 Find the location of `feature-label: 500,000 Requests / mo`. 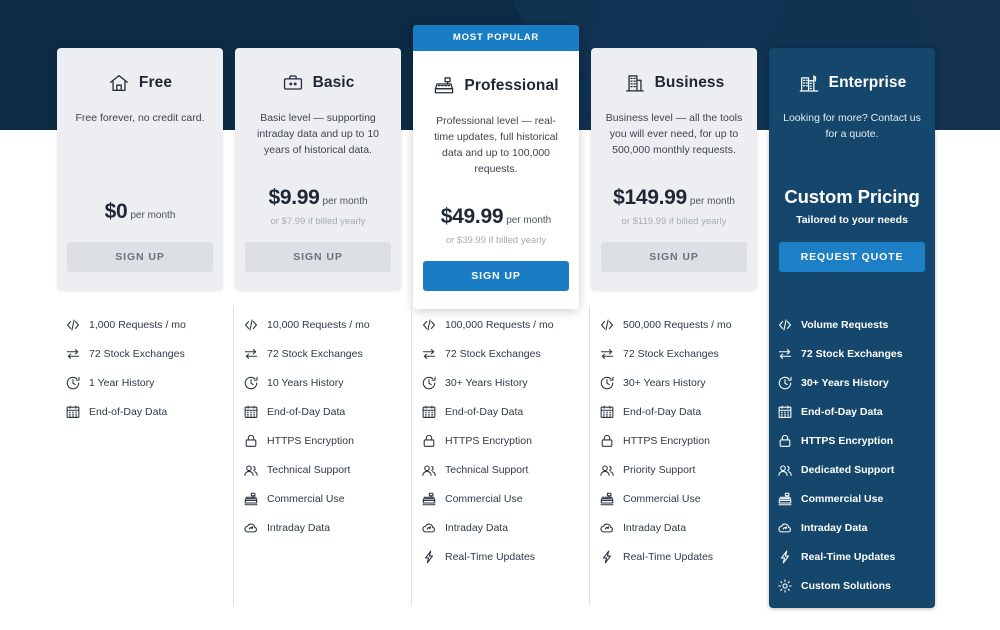

feature-label: 500,000 Requests / mo is located at coordinates (677, 324).